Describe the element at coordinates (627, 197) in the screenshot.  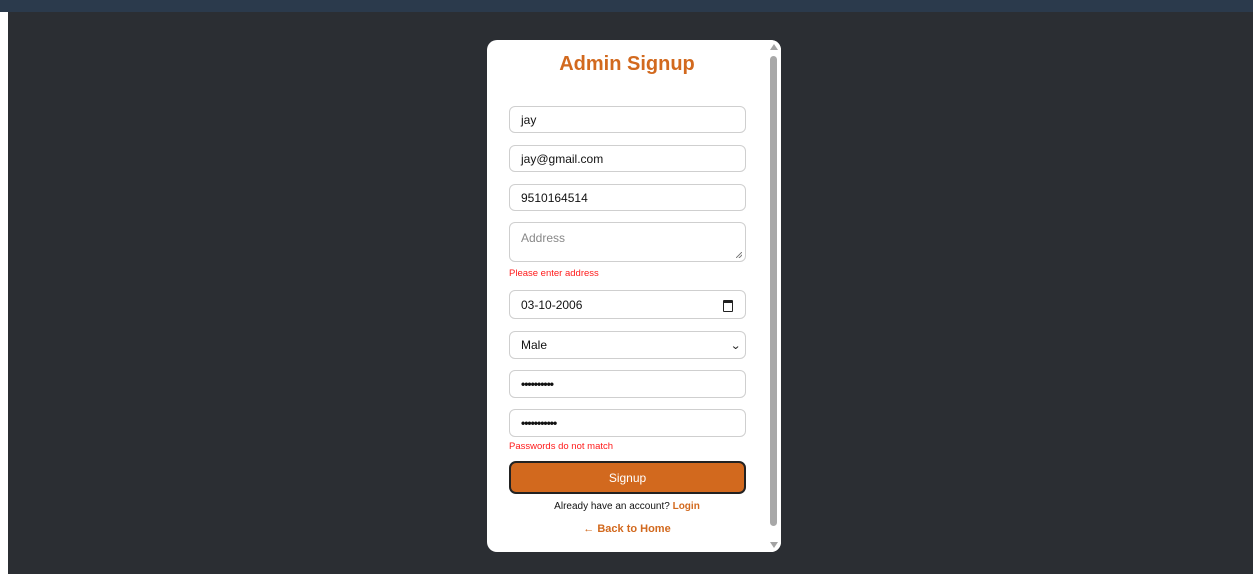
I see `phone-field: 9510164514` at that location.